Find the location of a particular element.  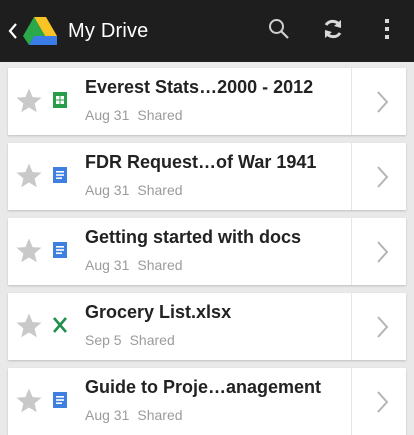

refresh-button is located at coordinates (333, 31).